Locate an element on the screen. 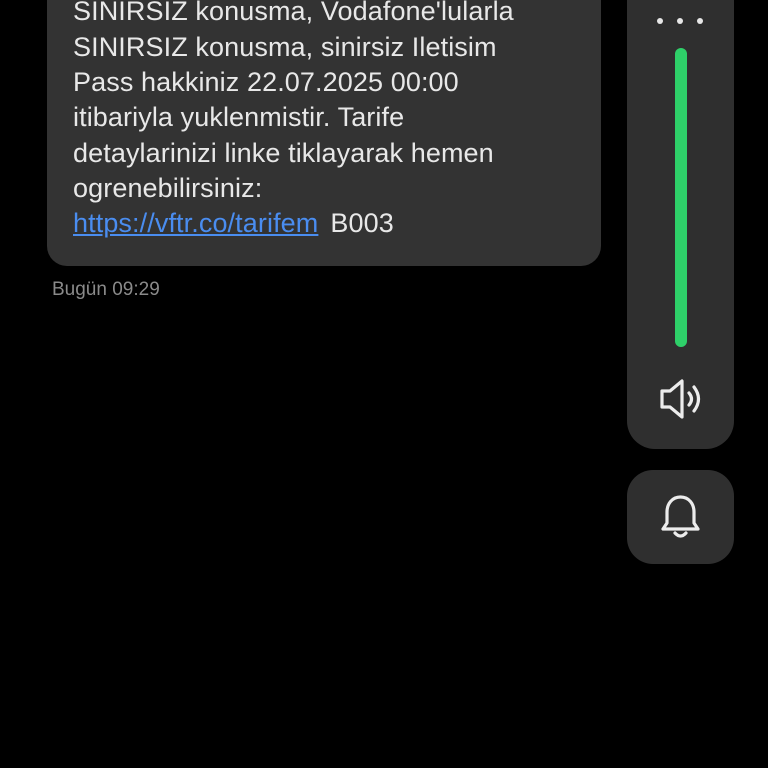  message-text-line: SINIRSIZ konusma, sinirsiz Iletisim is located at coordinates (285, 47).